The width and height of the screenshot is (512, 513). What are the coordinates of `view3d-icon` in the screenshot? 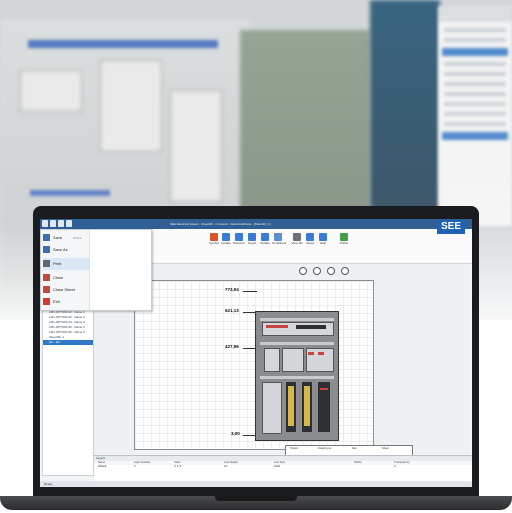 It's located at (297, 237).